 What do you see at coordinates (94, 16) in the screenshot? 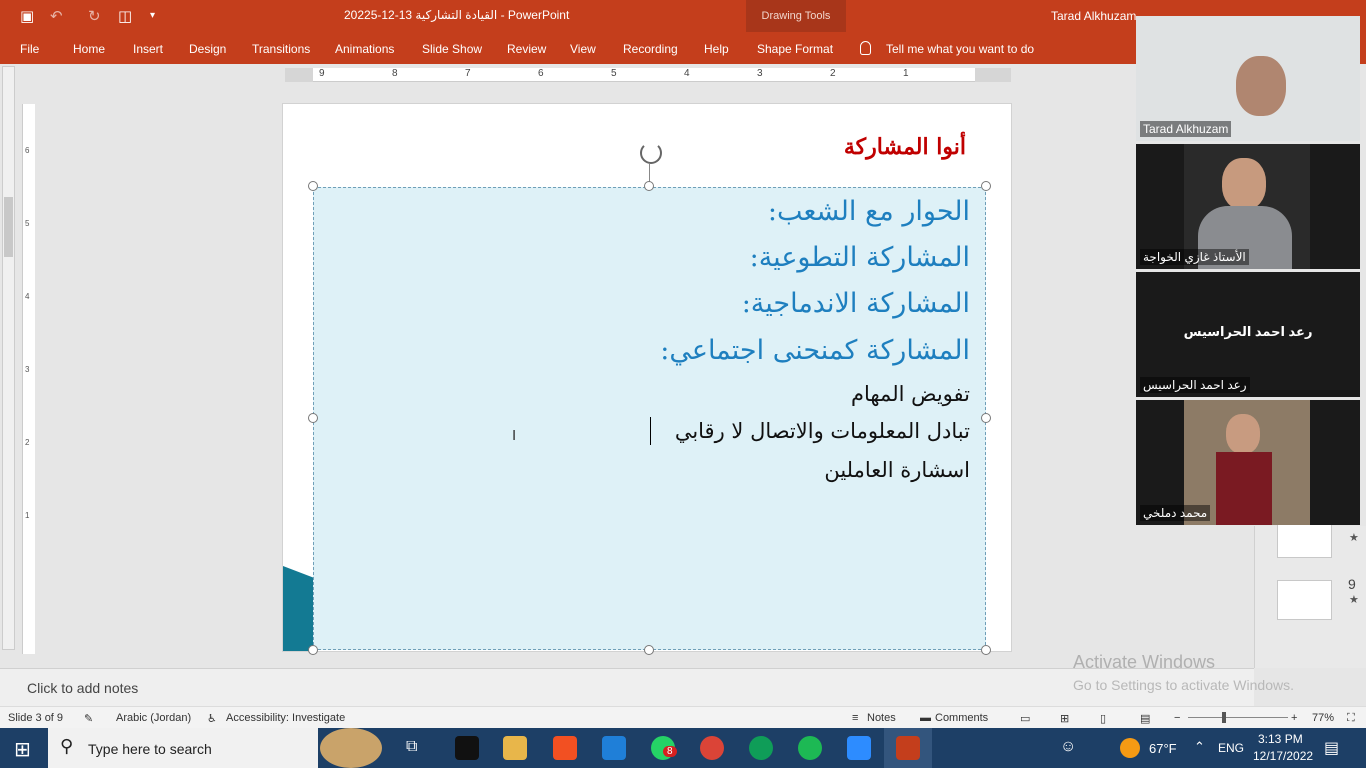
I see `redo-icon: ↻` at bounding box center [94, 16].